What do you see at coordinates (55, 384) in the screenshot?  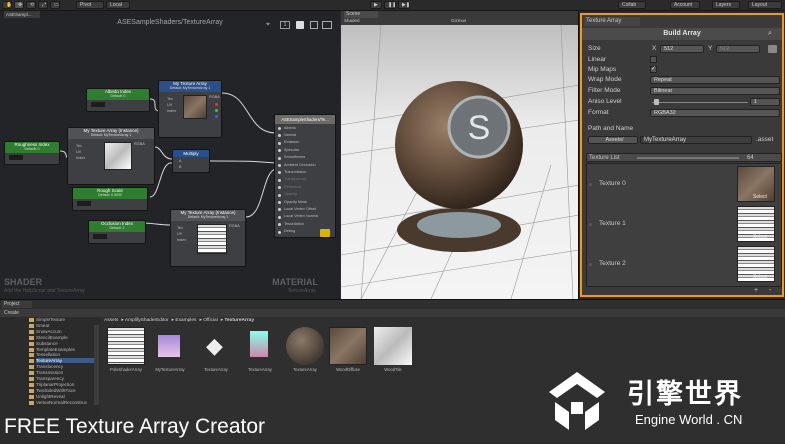 I see `folder-item: TriplanarProjection` at bounding box center [55, 384].